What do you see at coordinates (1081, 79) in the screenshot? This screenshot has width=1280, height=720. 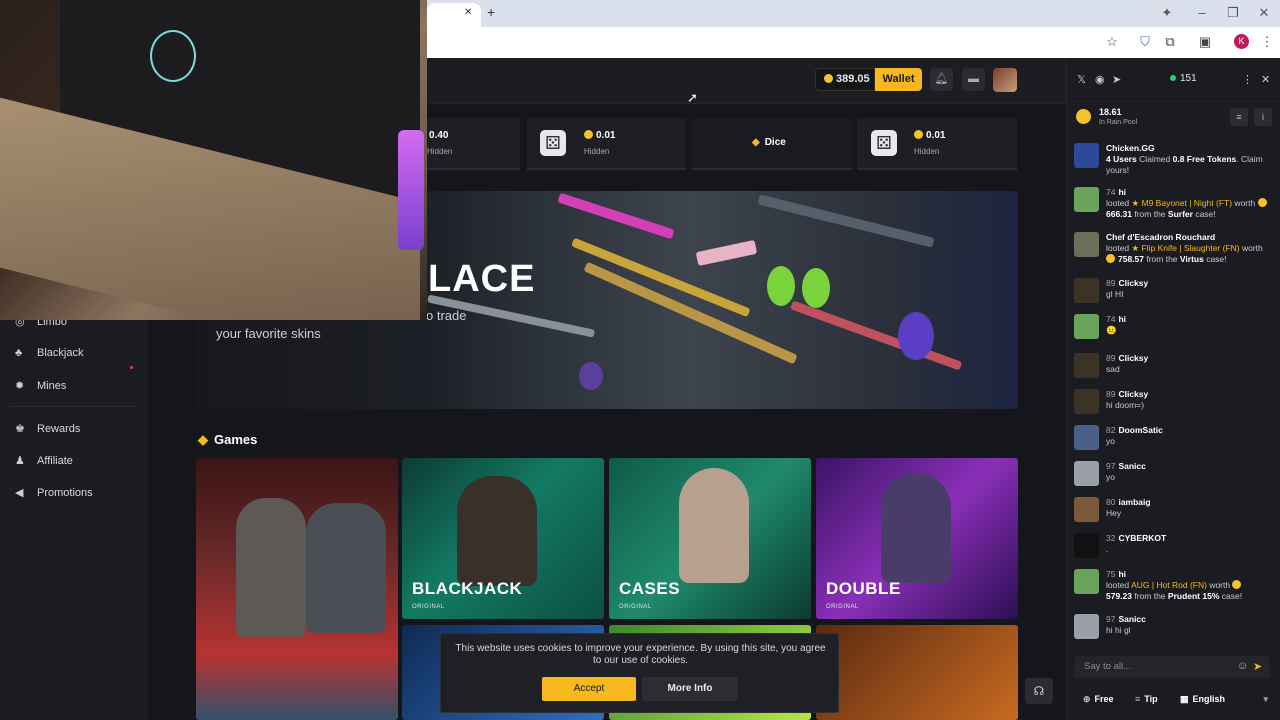 I see `x-twitter-icon: 𝕏` at bounding box center [1081, 79].